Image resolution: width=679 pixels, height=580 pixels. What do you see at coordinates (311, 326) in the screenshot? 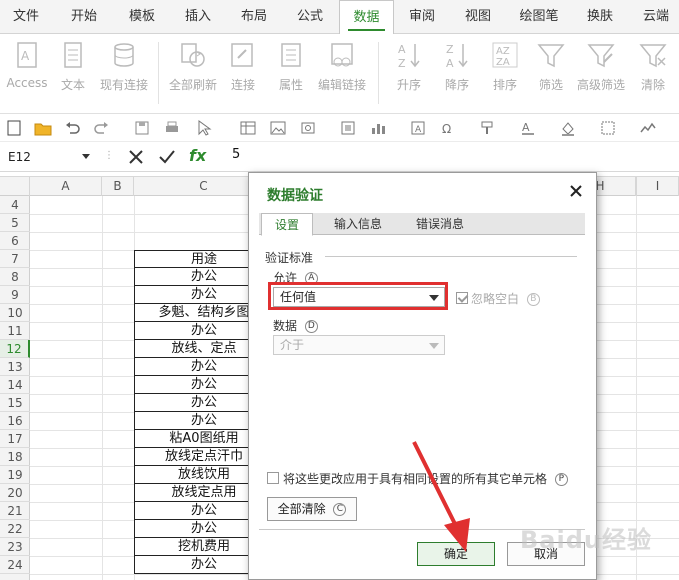
I see `data-hotkey: D` at bounding box center [311, 326].